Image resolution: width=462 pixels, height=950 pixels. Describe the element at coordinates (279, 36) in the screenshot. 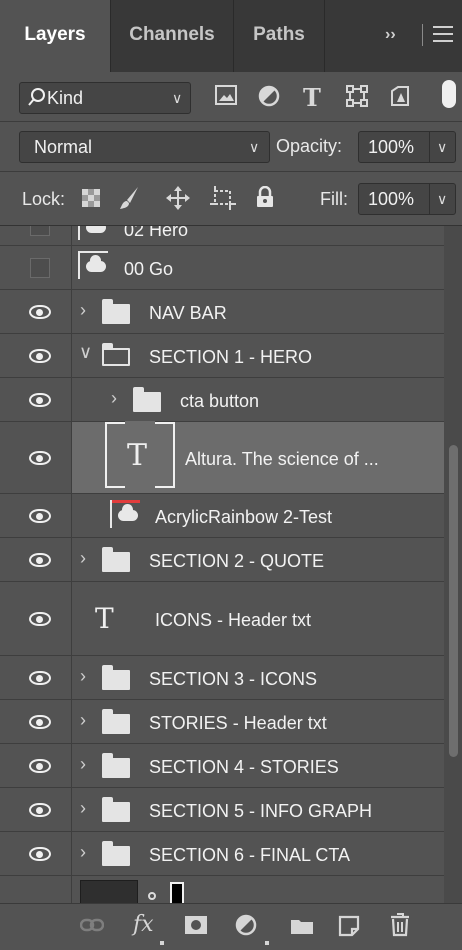

I see `tab-paths: Paths` at that location.